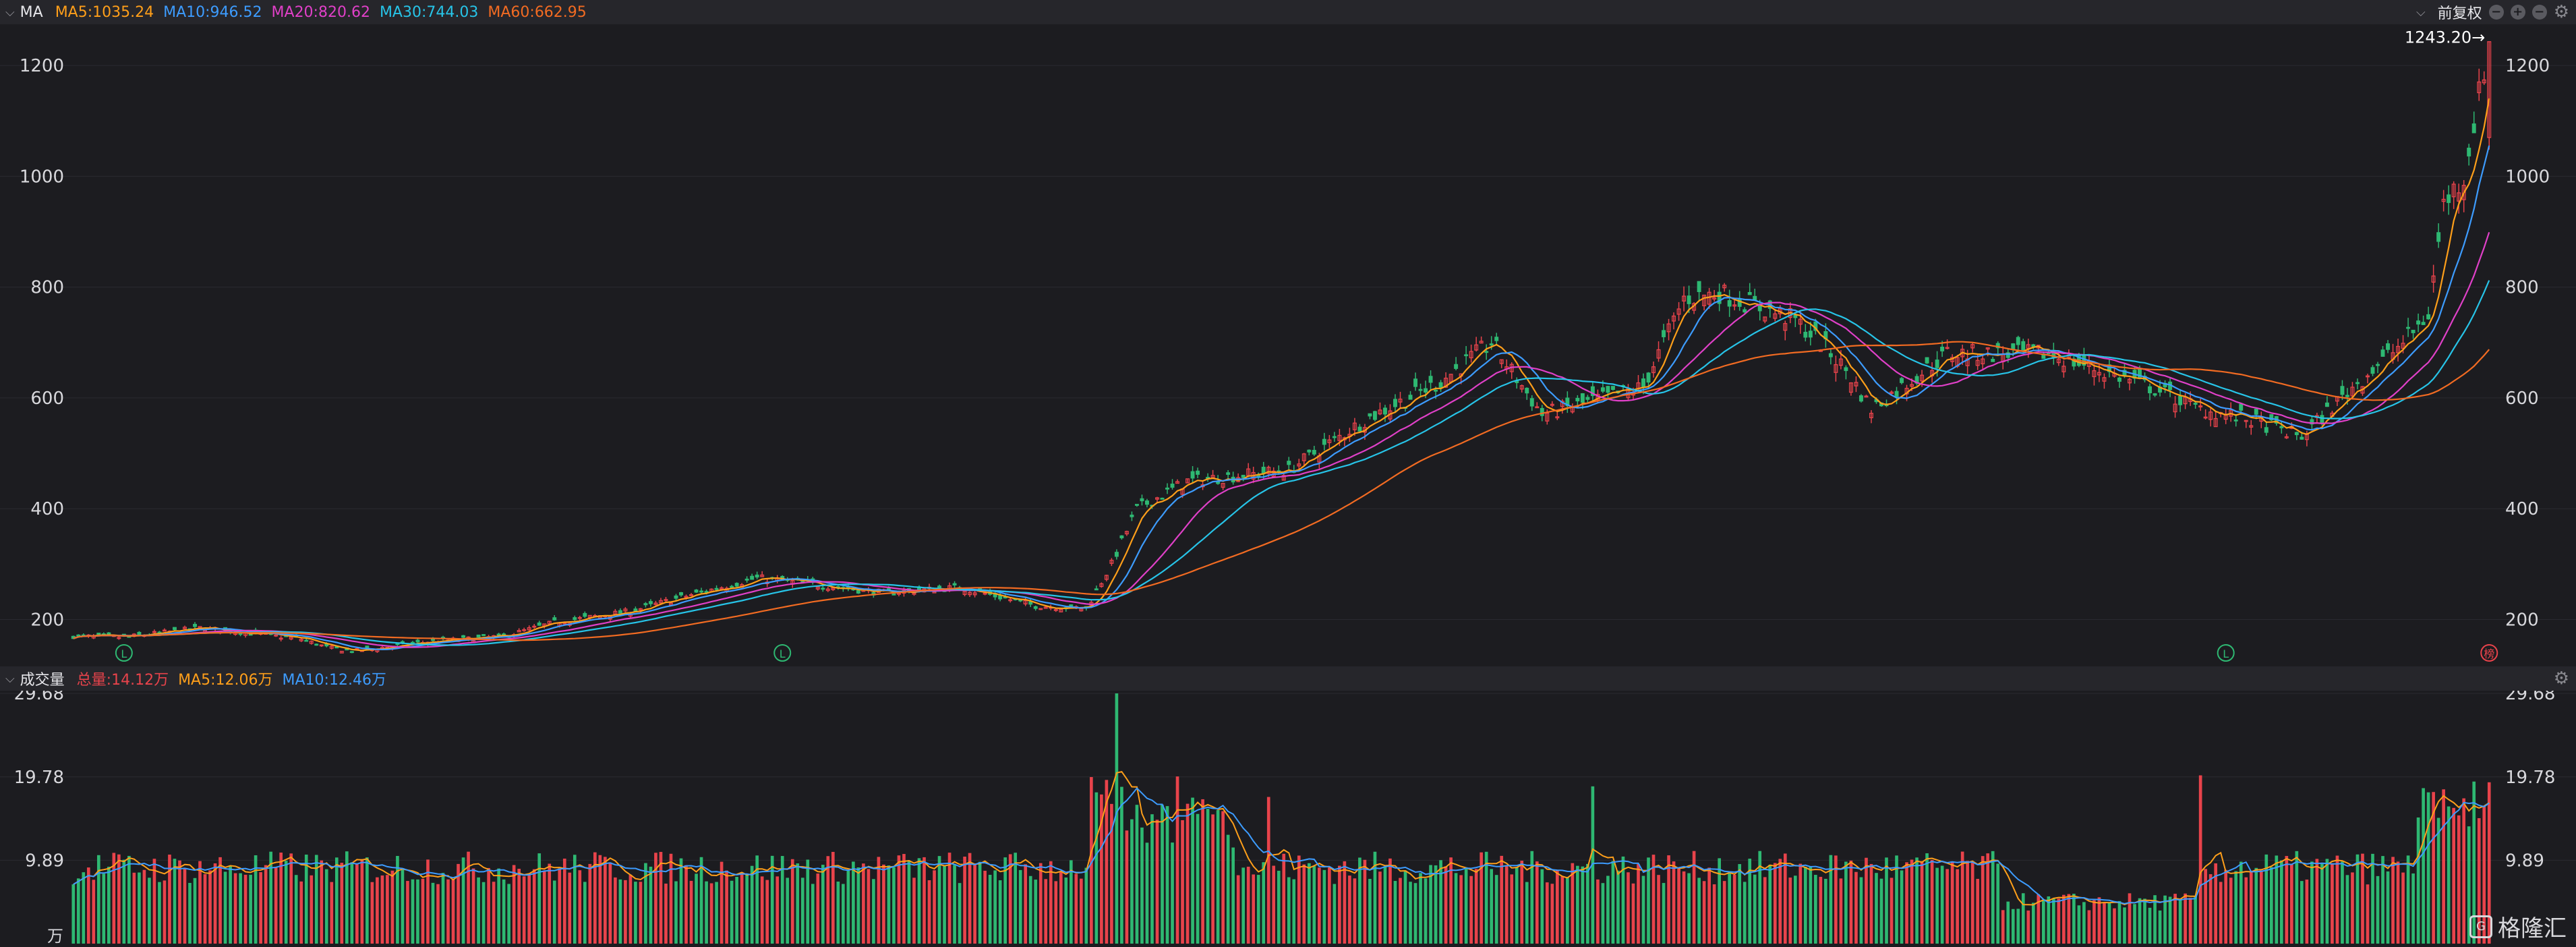 Image resolution: width=2576 pixels, height=947 pixels. I want to click on volume-legend-0: 总量:14.12万, so click(123, 680).